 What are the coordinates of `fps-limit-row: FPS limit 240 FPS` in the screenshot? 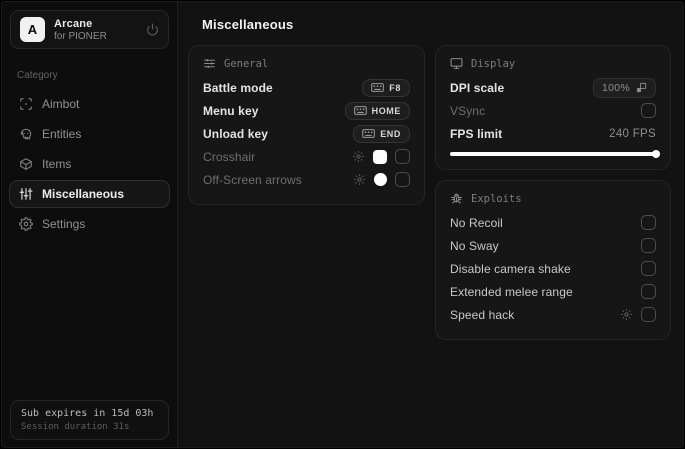 It's located at (553, 133).